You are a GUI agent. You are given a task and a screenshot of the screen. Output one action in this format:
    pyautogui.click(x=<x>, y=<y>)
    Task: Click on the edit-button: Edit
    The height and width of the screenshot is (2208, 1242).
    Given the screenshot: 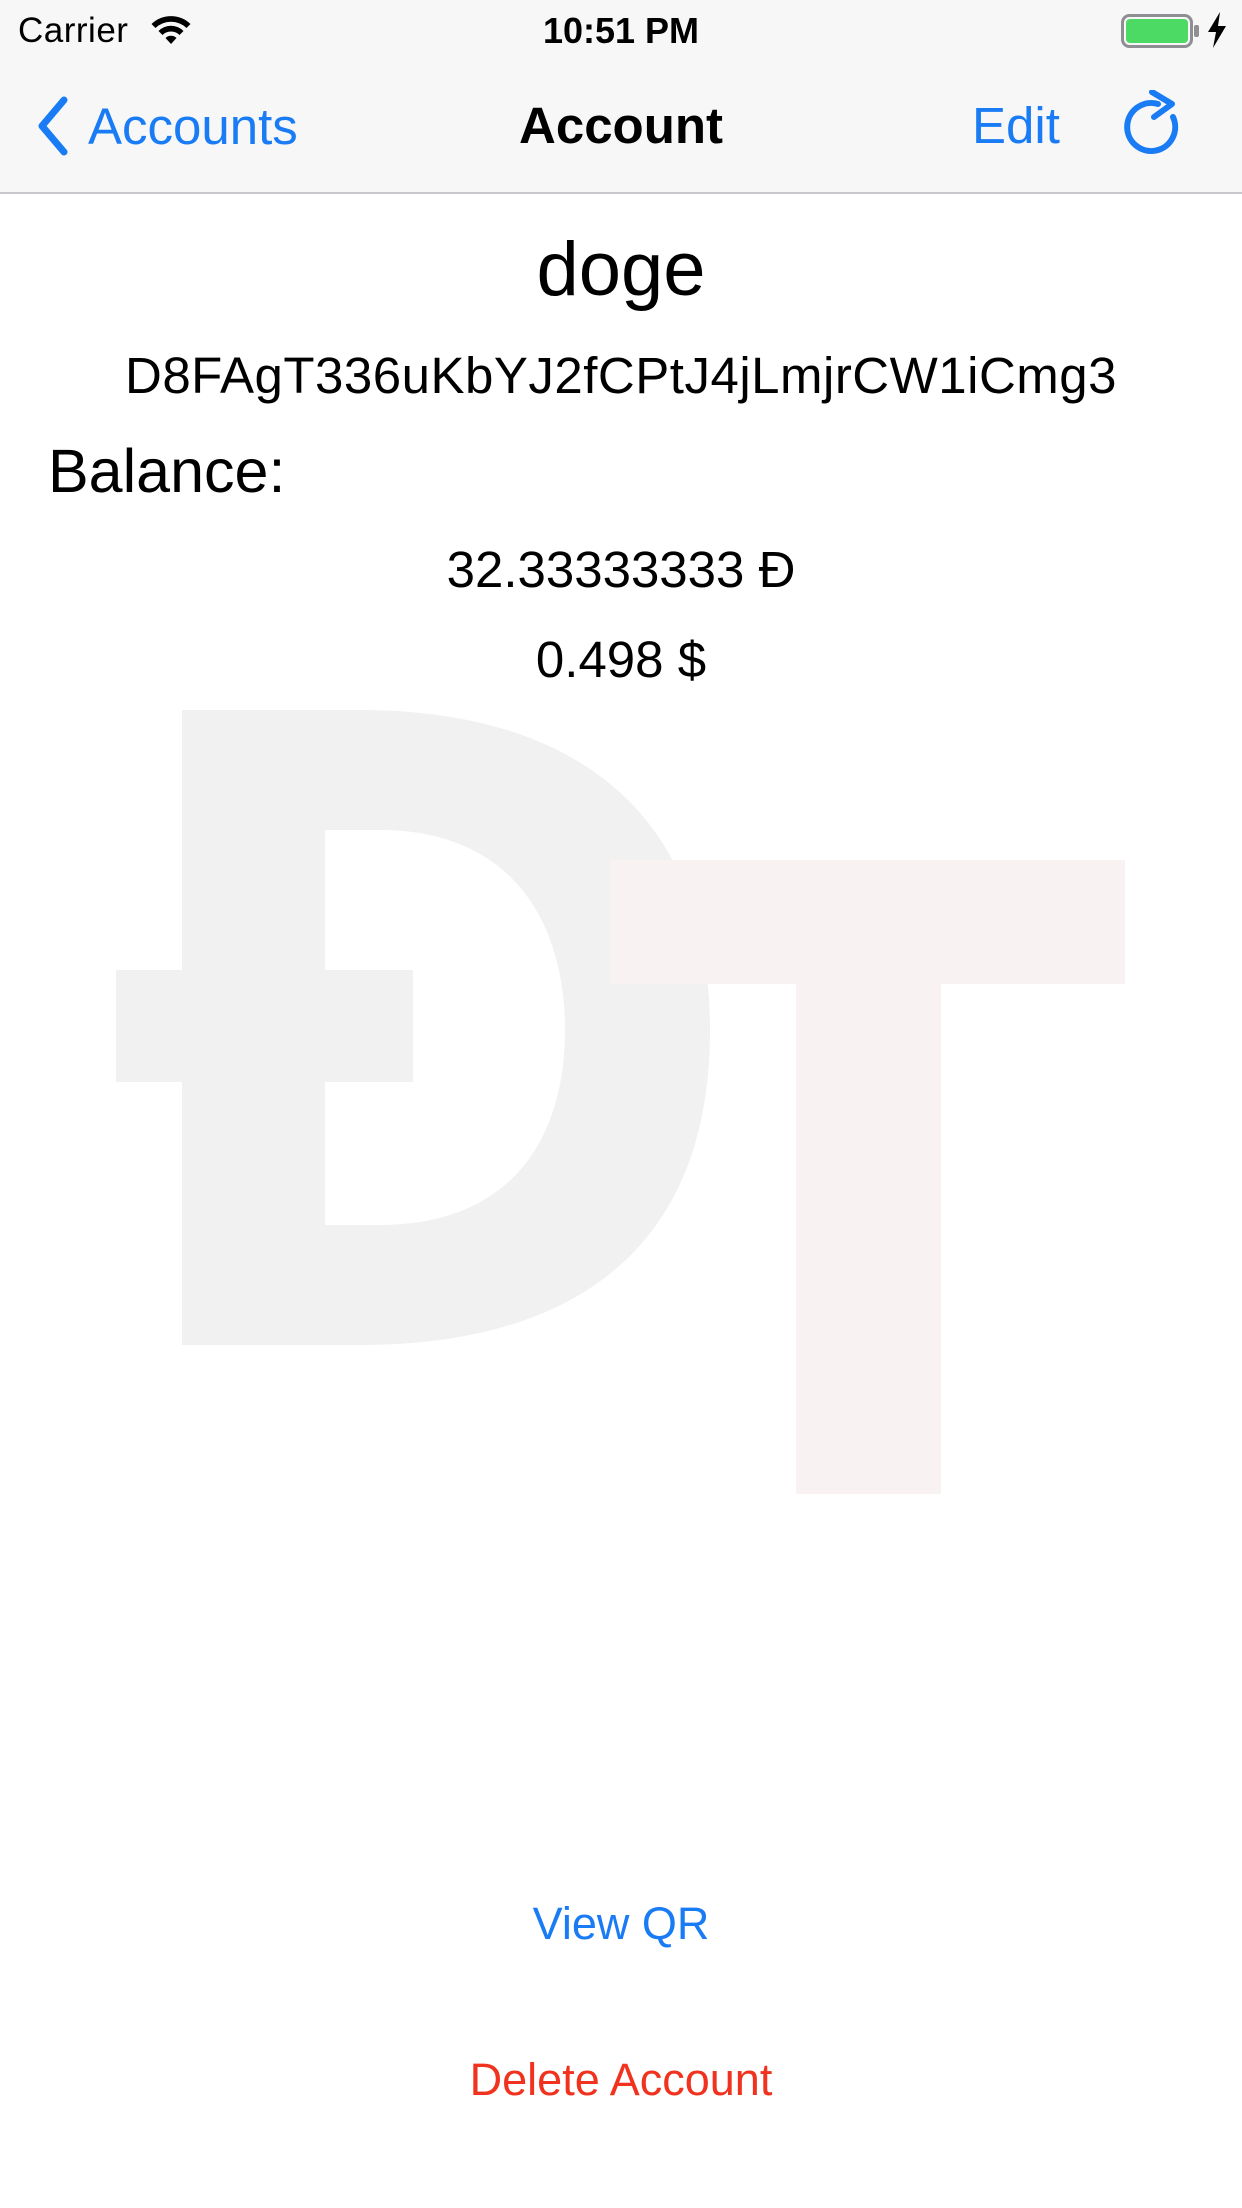 What is the action you would take?
    pyautogui.click(x=1016, y=125)
    